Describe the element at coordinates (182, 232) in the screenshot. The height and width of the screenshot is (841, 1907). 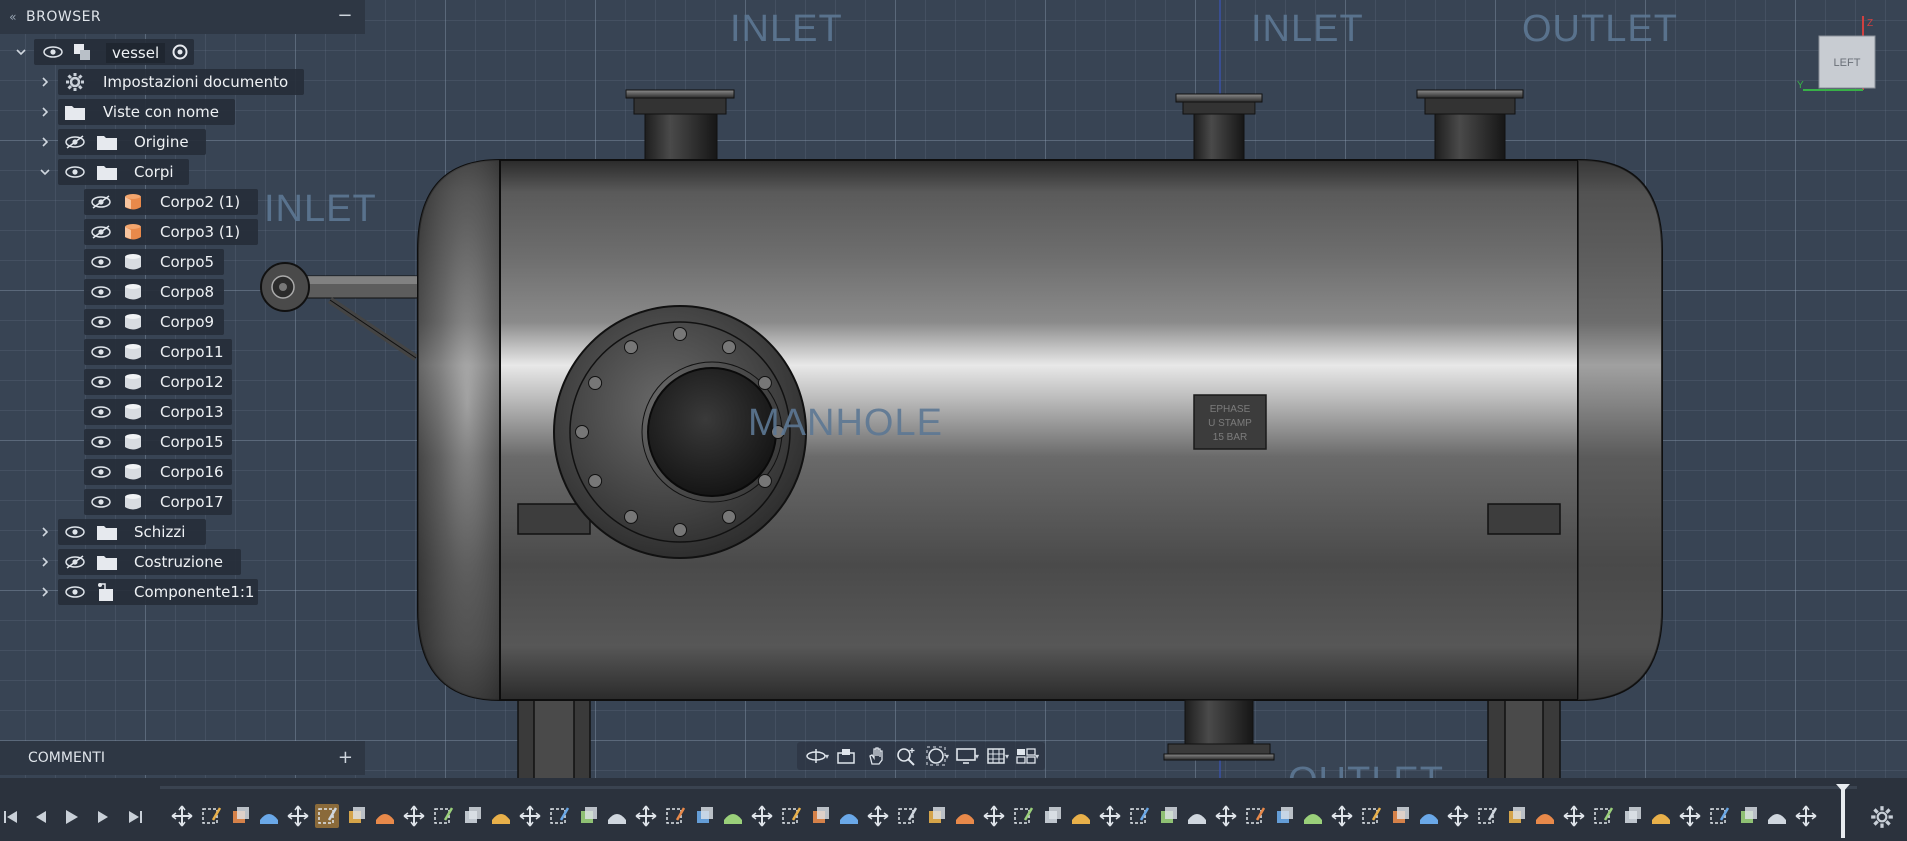
I see `tree-item-corpo3-1: Corpo3 (1)` at that location.